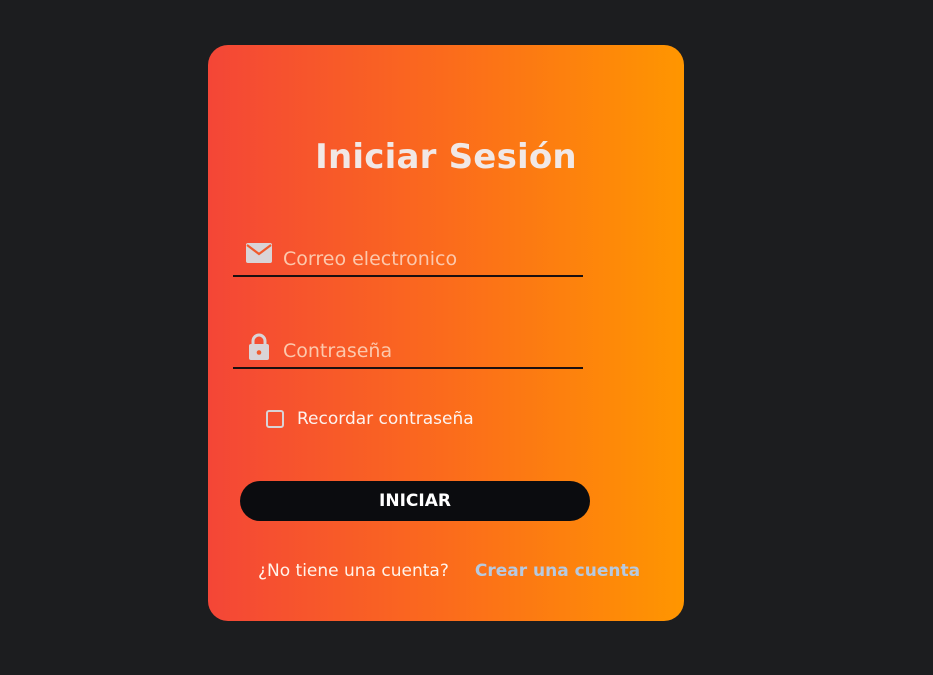  Describe the element at coordinates (557, 571) in the screenshot. I see `create-account-link: Crear una cuenta` at that location.